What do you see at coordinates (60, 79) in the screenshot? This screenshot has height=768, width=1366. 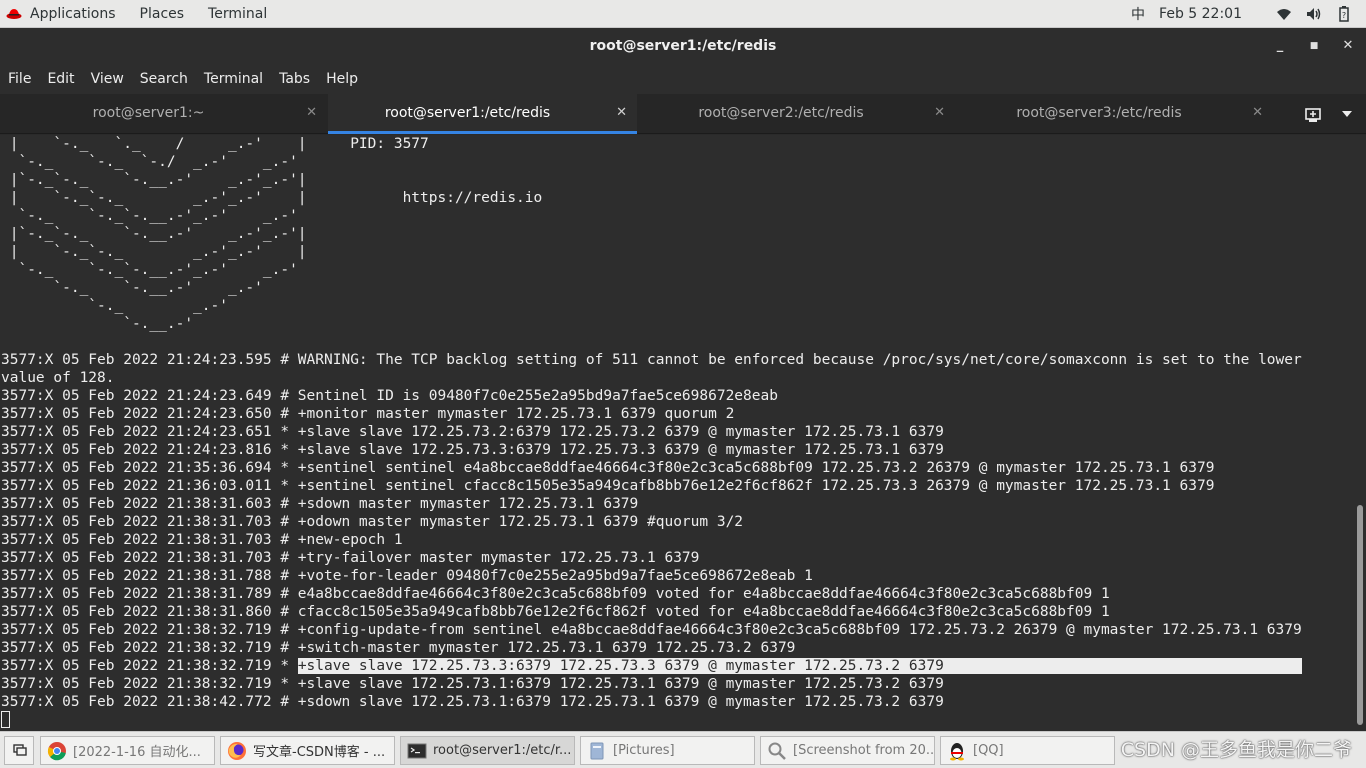 I see `menu-edit: Edit` at bounding box center [60, 79].